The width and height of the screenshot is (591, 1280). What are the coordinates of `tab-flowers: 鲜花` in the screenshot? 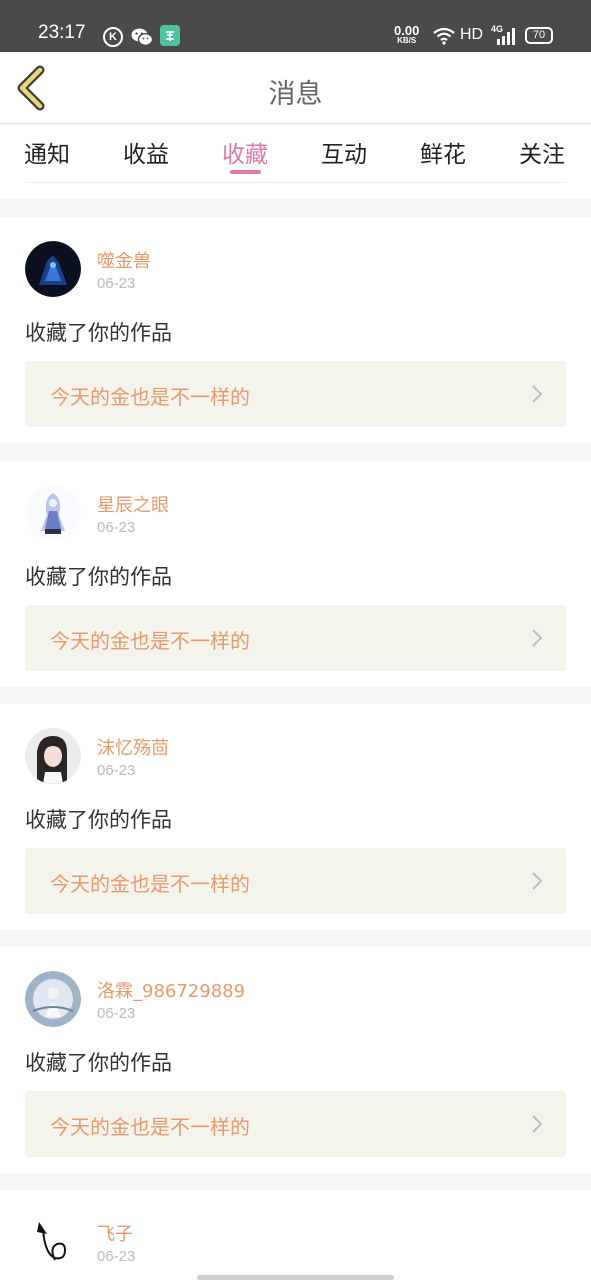 It's located at (443, 152).